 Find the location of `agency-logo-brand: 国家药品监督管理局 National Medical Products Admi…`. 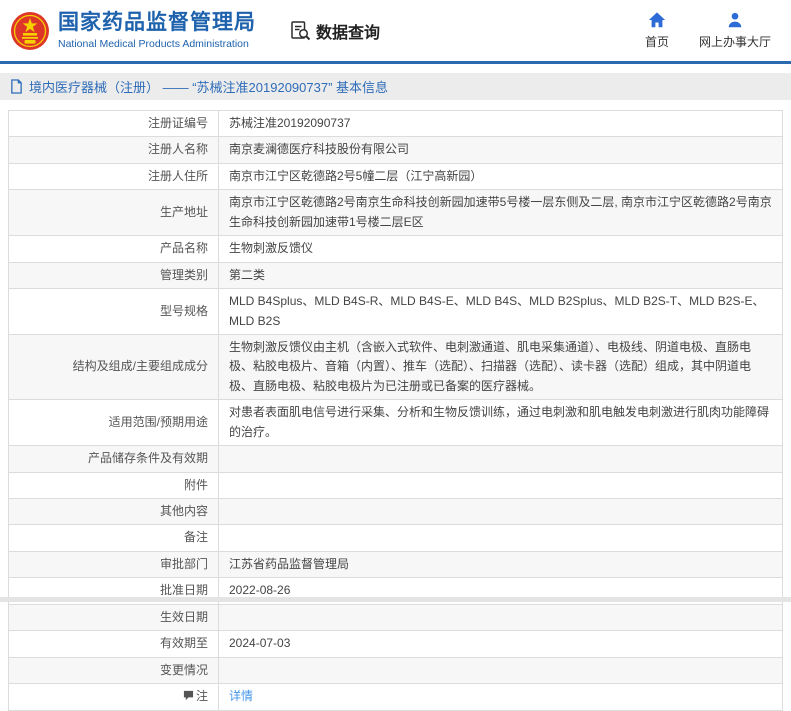

agency-logo-brand: 国家药品监督管理局 National Medical Products Admi… is located at coordinates (133, 31).